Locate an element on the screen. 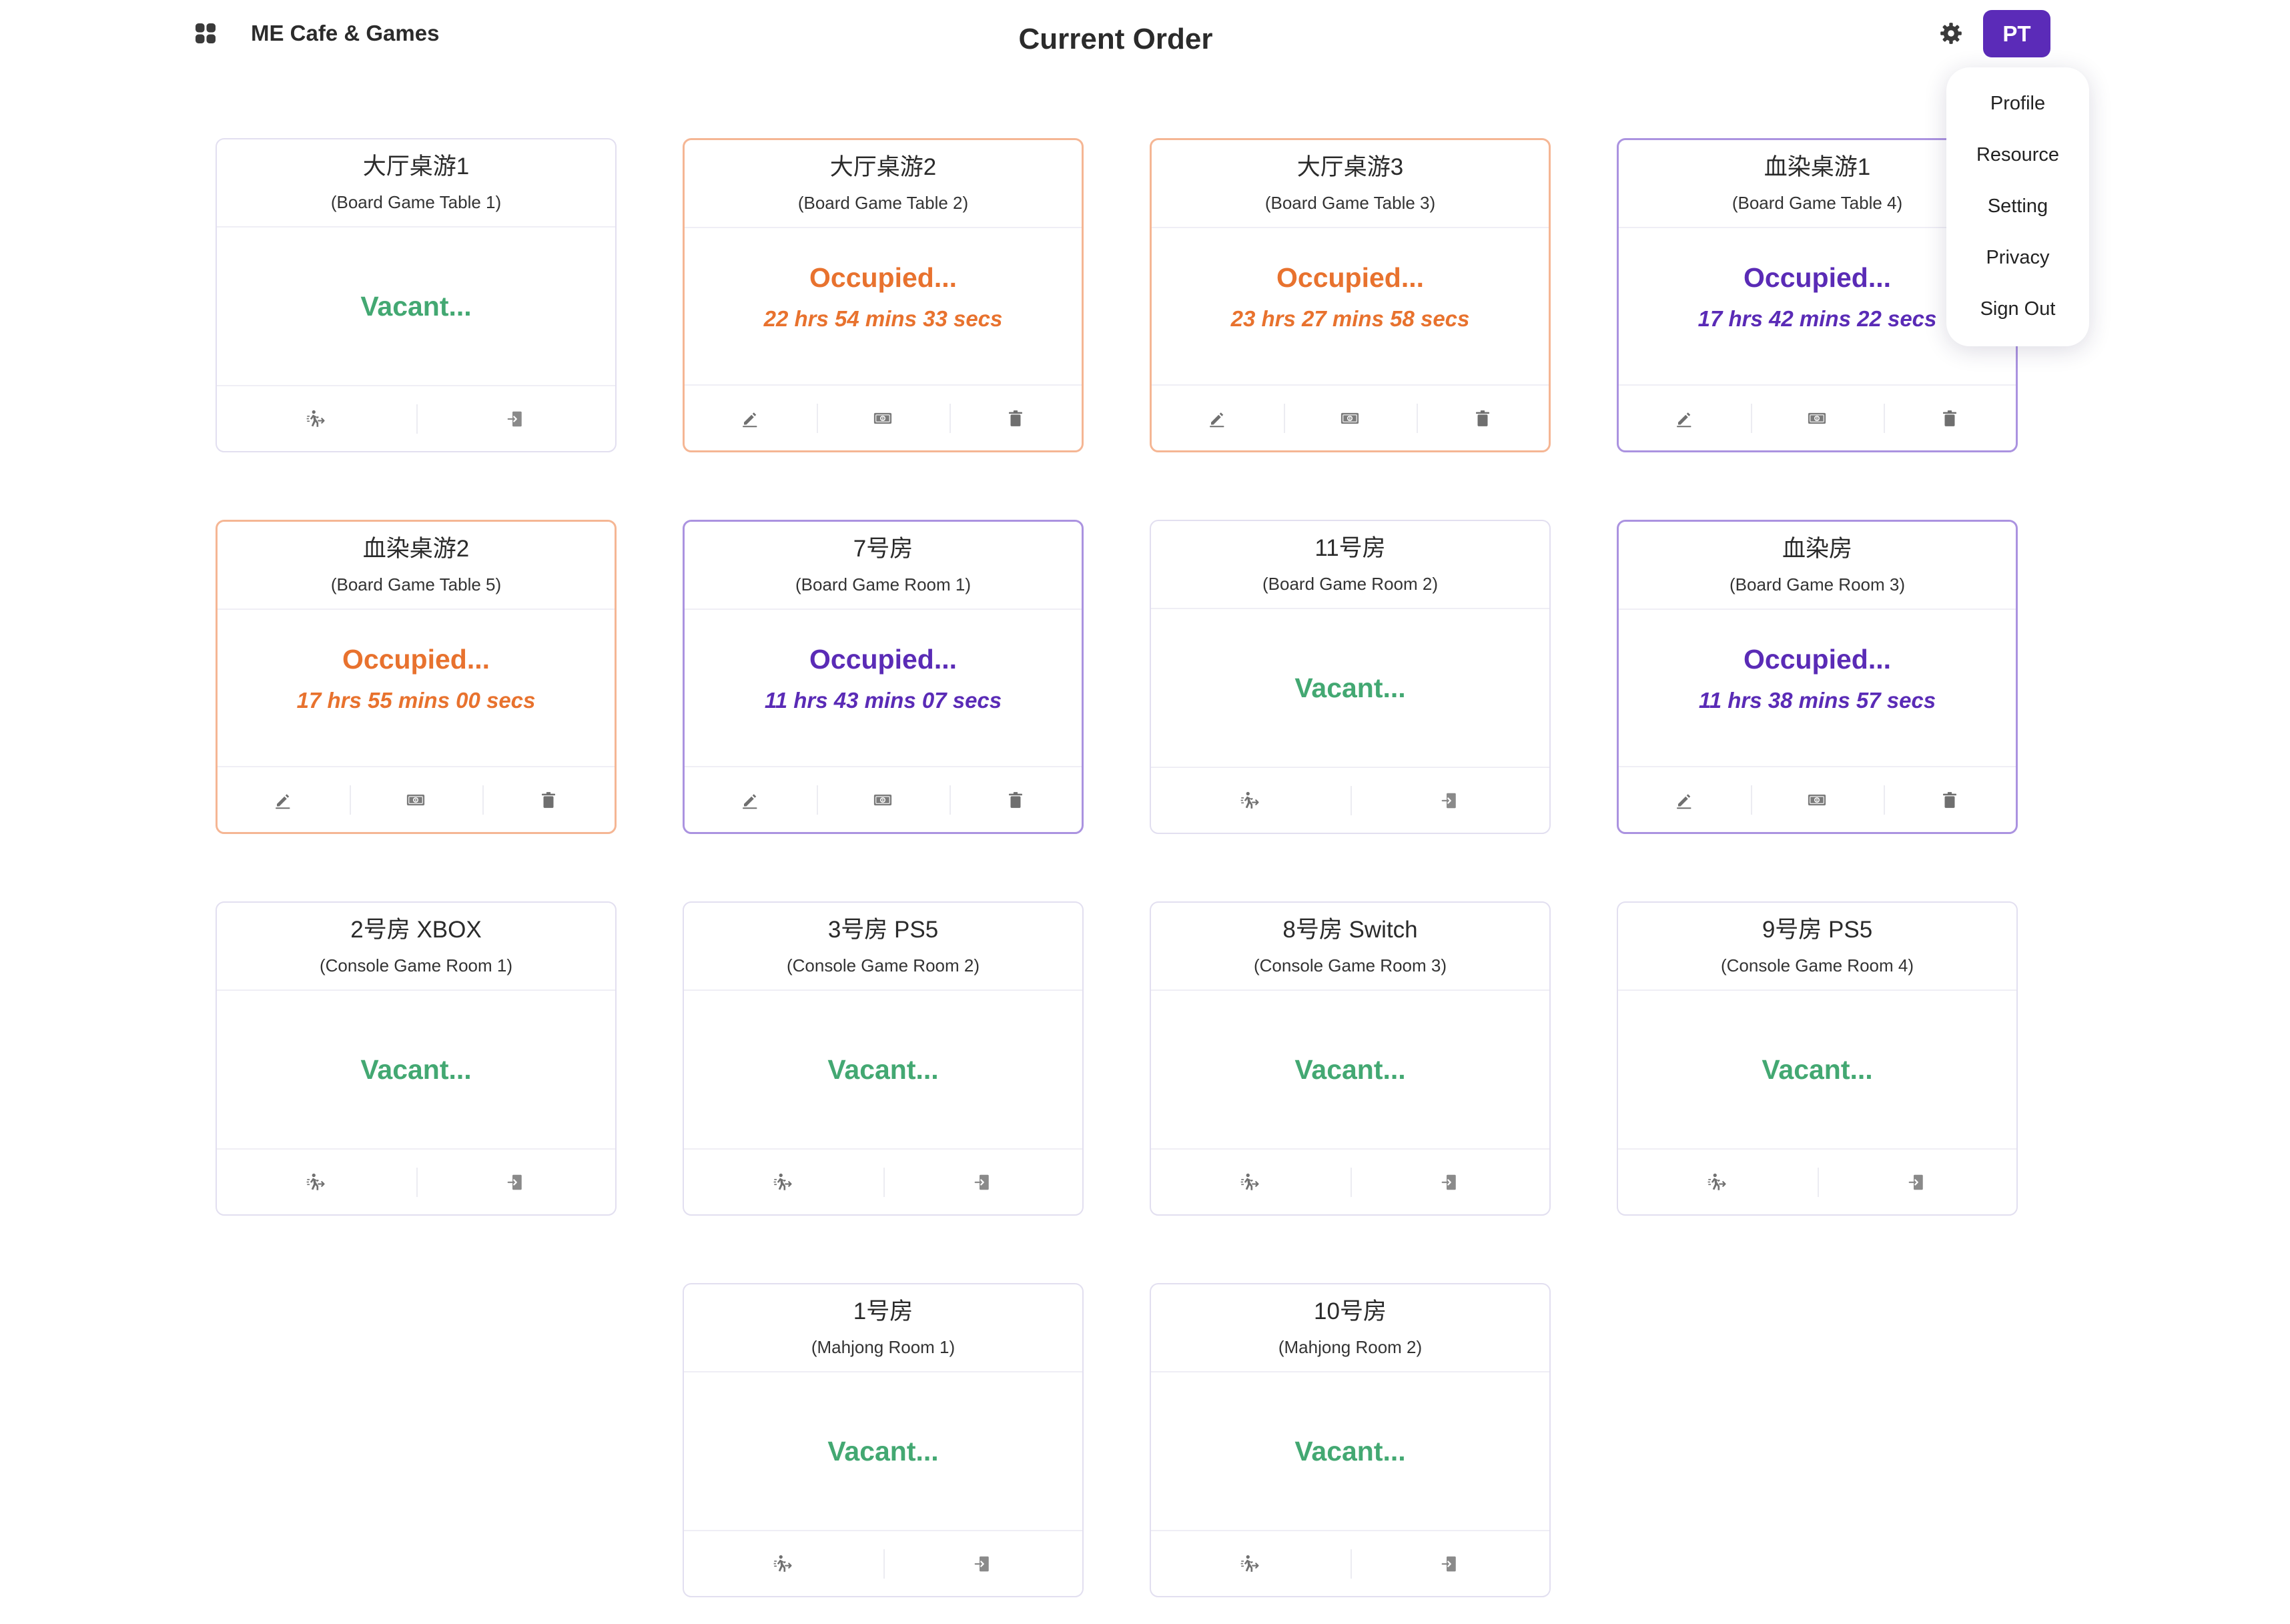  room-name: 8号房 Switch is located at coordinates (1350, 930).